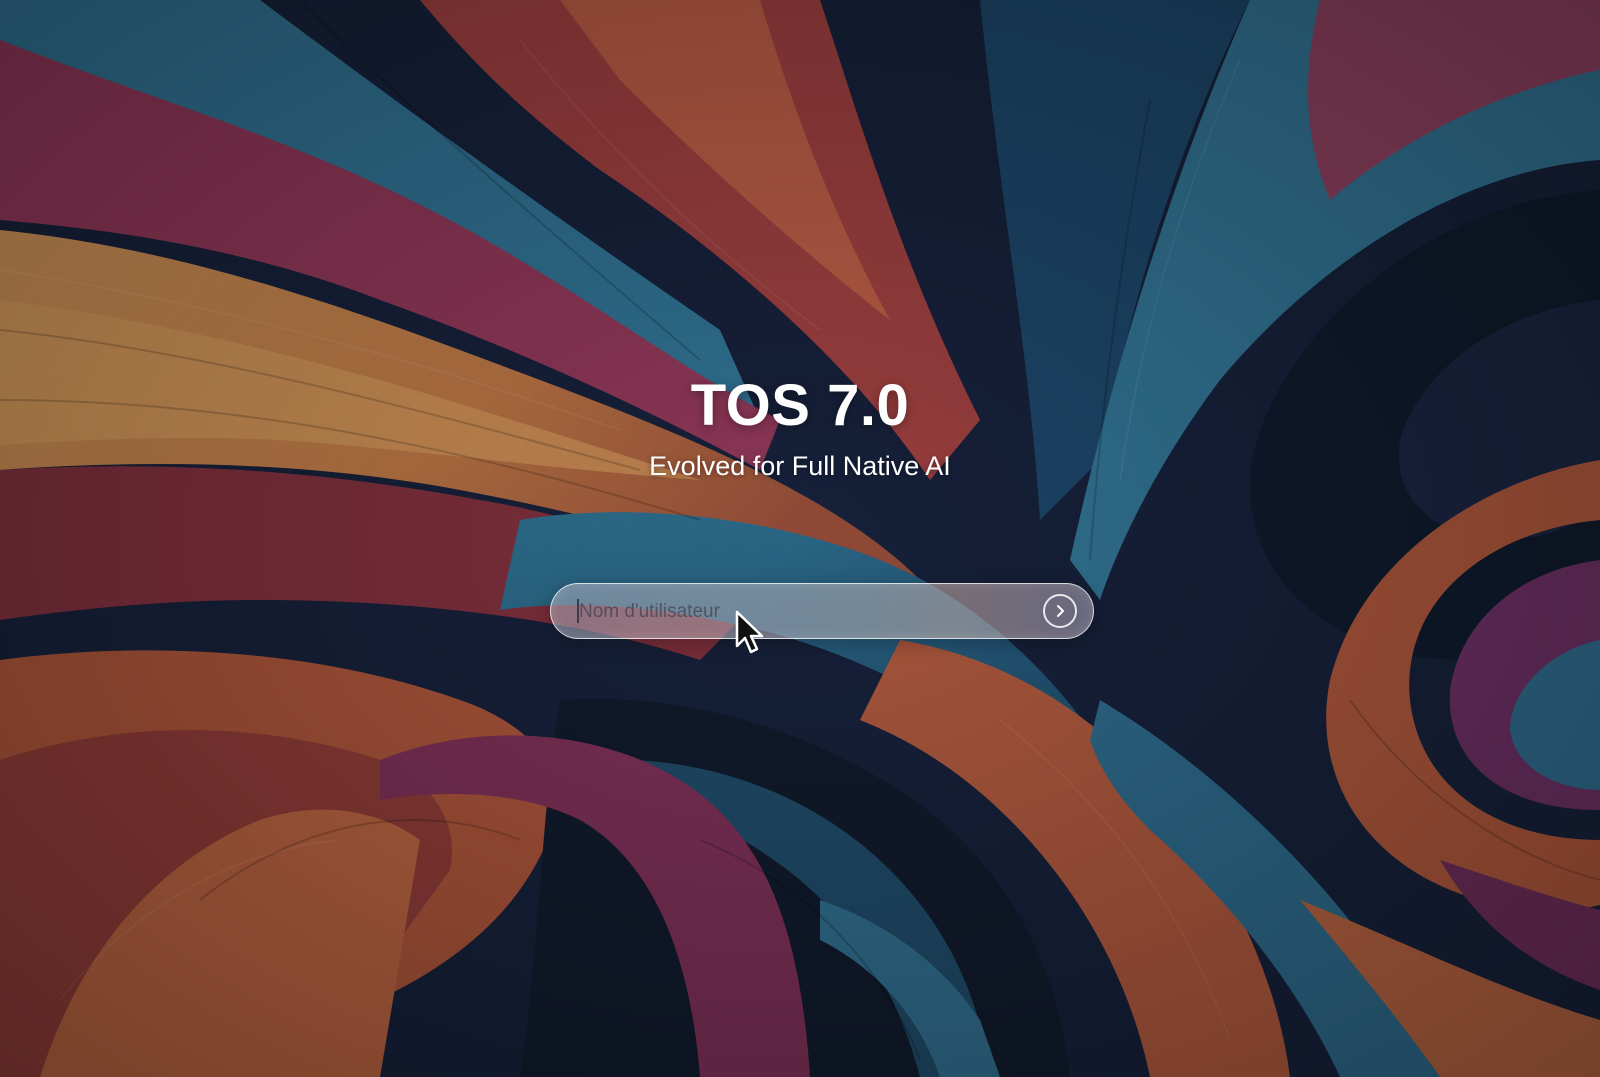  What do you see at coordinates (794, 611) in the screenshot?
I see `username-input` at bounding box center [794, 611].